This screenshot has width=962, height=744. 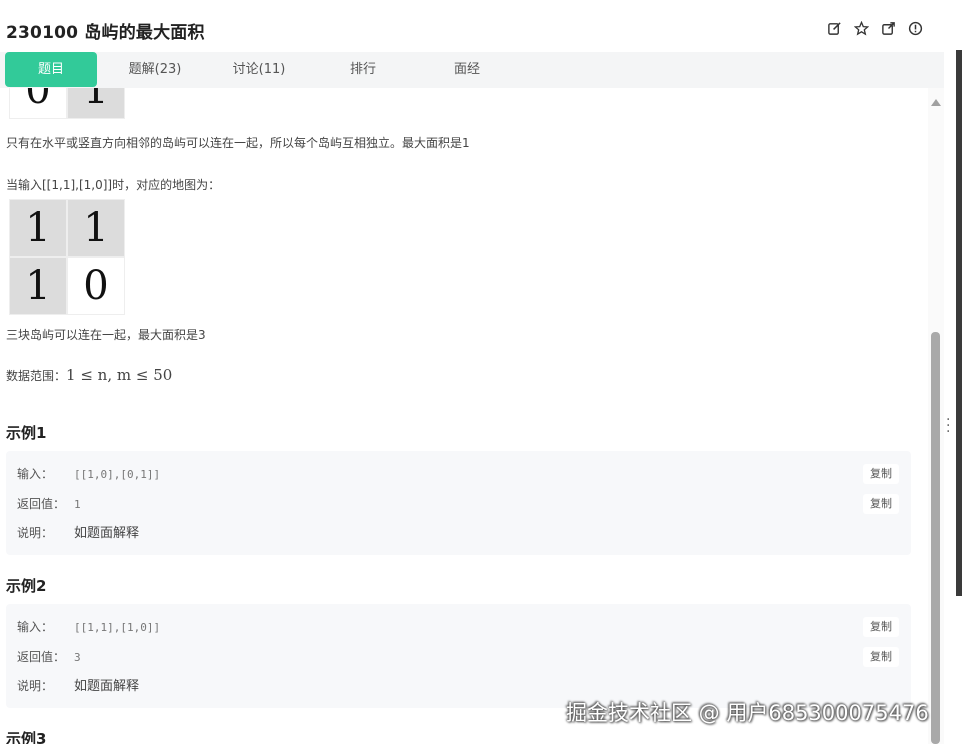 What do you see at coordinates (77, 657) in the screenshot?
I see `return-value: 3` at bounding box center [77, 657].